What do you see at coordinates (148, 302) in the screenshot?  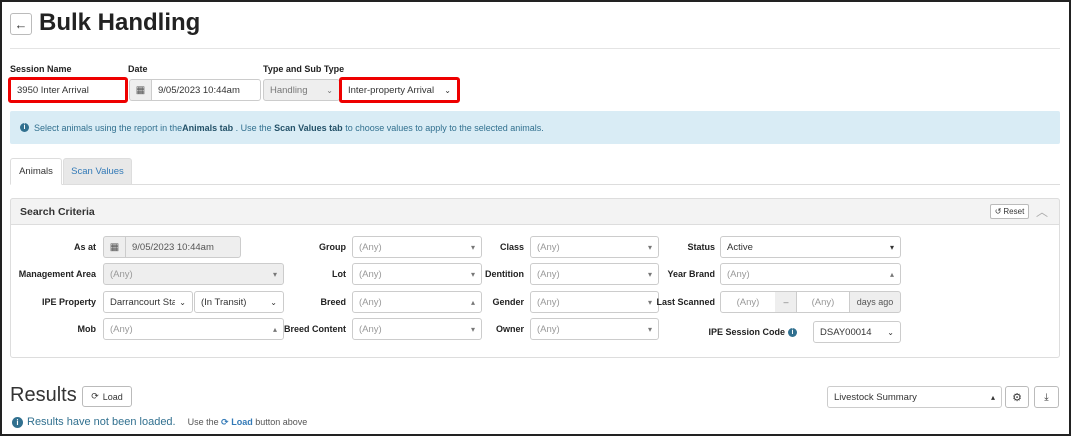 I see `ipe-property-select: Darrancourt Sta ⌄` at bounding box center [148, 302].